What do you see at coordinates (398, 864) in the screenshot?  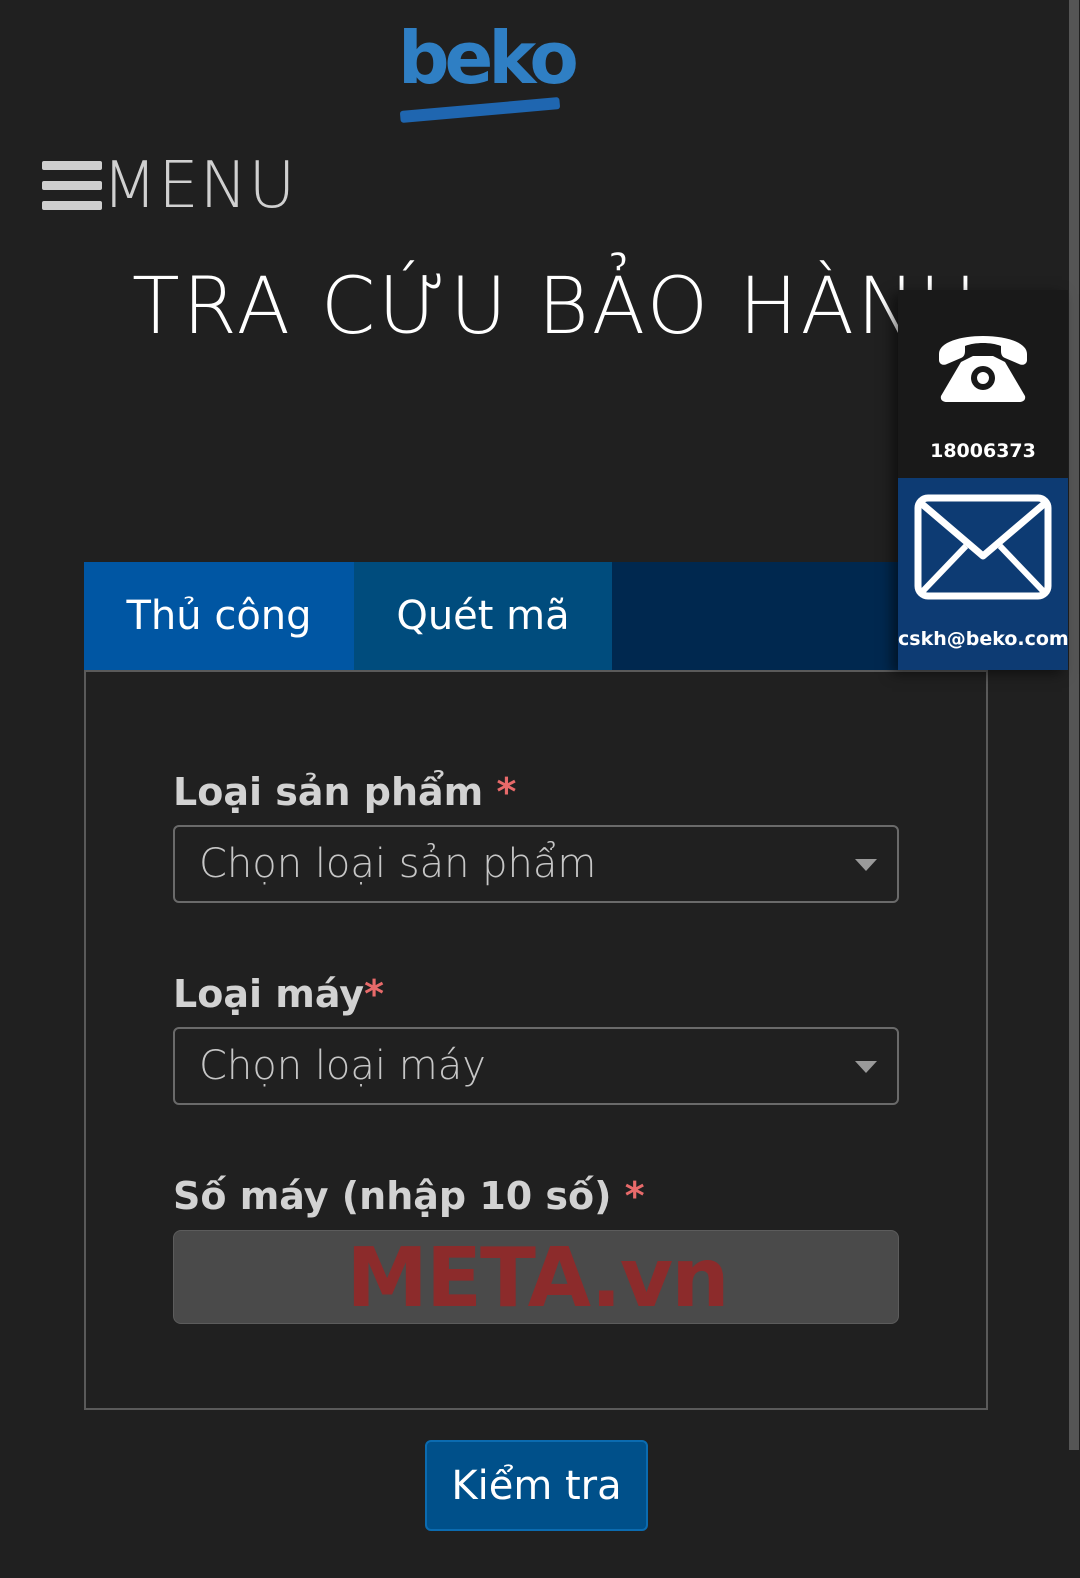 I see `product-type-placeholder: Chọn loại sản phẩm` at bounding box center [398, 864].